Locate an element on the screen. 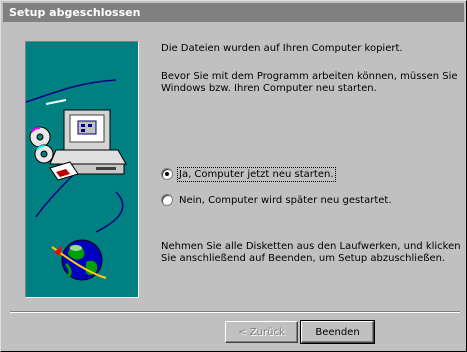  restart-now-label: Ja, Computer jetzt neu starten. is located at coordinates (256, 174).